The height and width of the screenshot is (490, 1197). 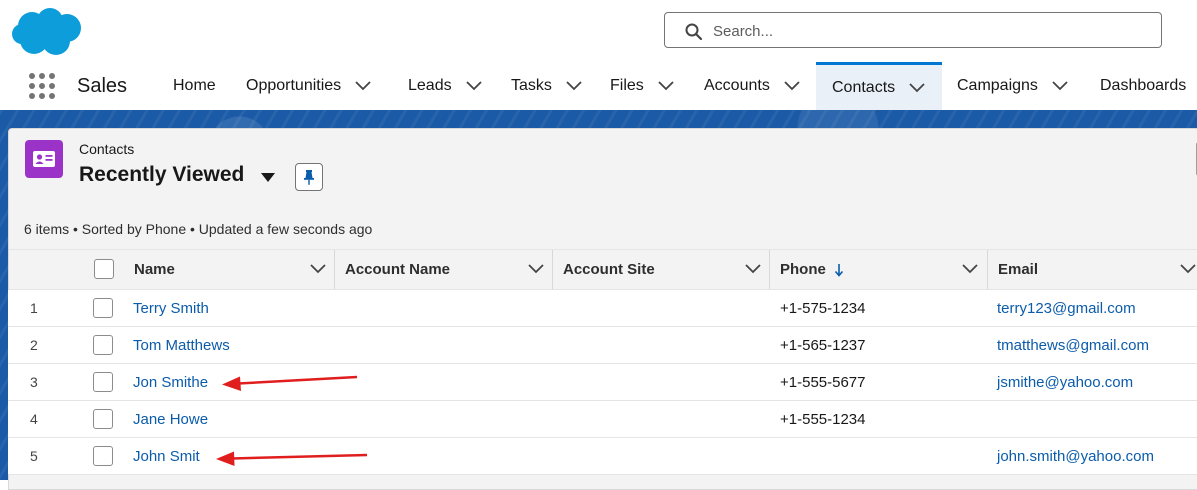 I want to click on tab-dashboards: Dashboards, so click(x=1143, y=86).